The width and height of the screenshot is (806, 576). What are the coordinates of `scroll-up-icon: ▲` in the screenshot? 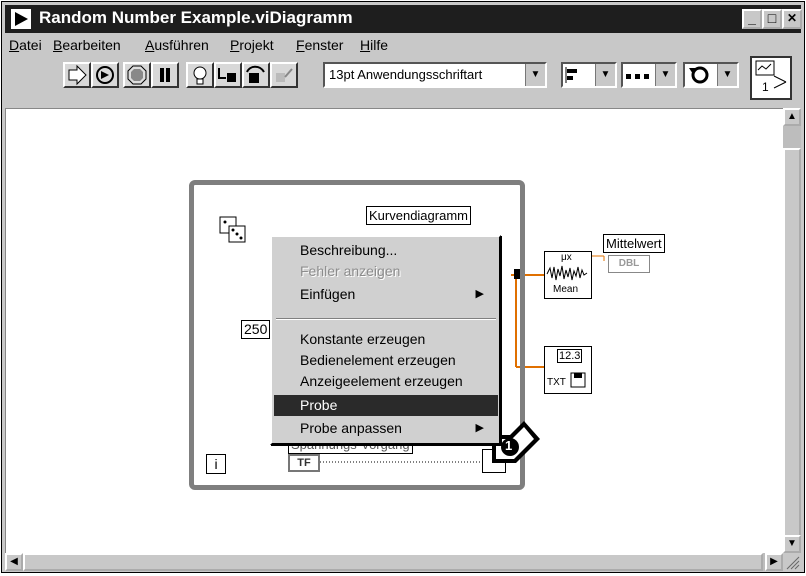 It's located at (792, 117).